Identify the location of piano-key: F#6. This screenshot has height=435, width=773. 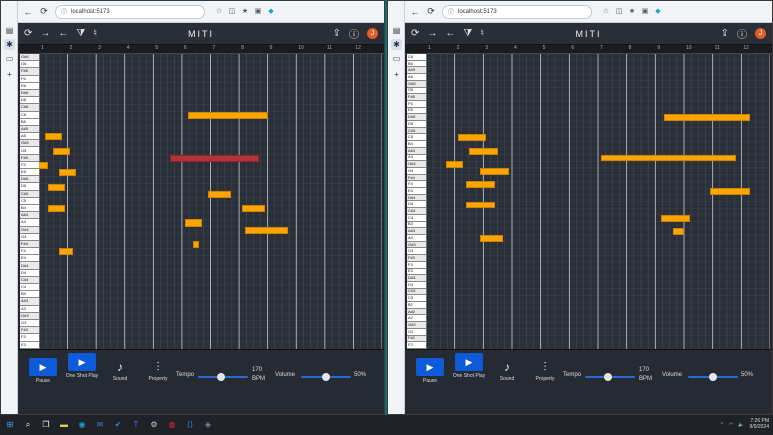
(29, 72).